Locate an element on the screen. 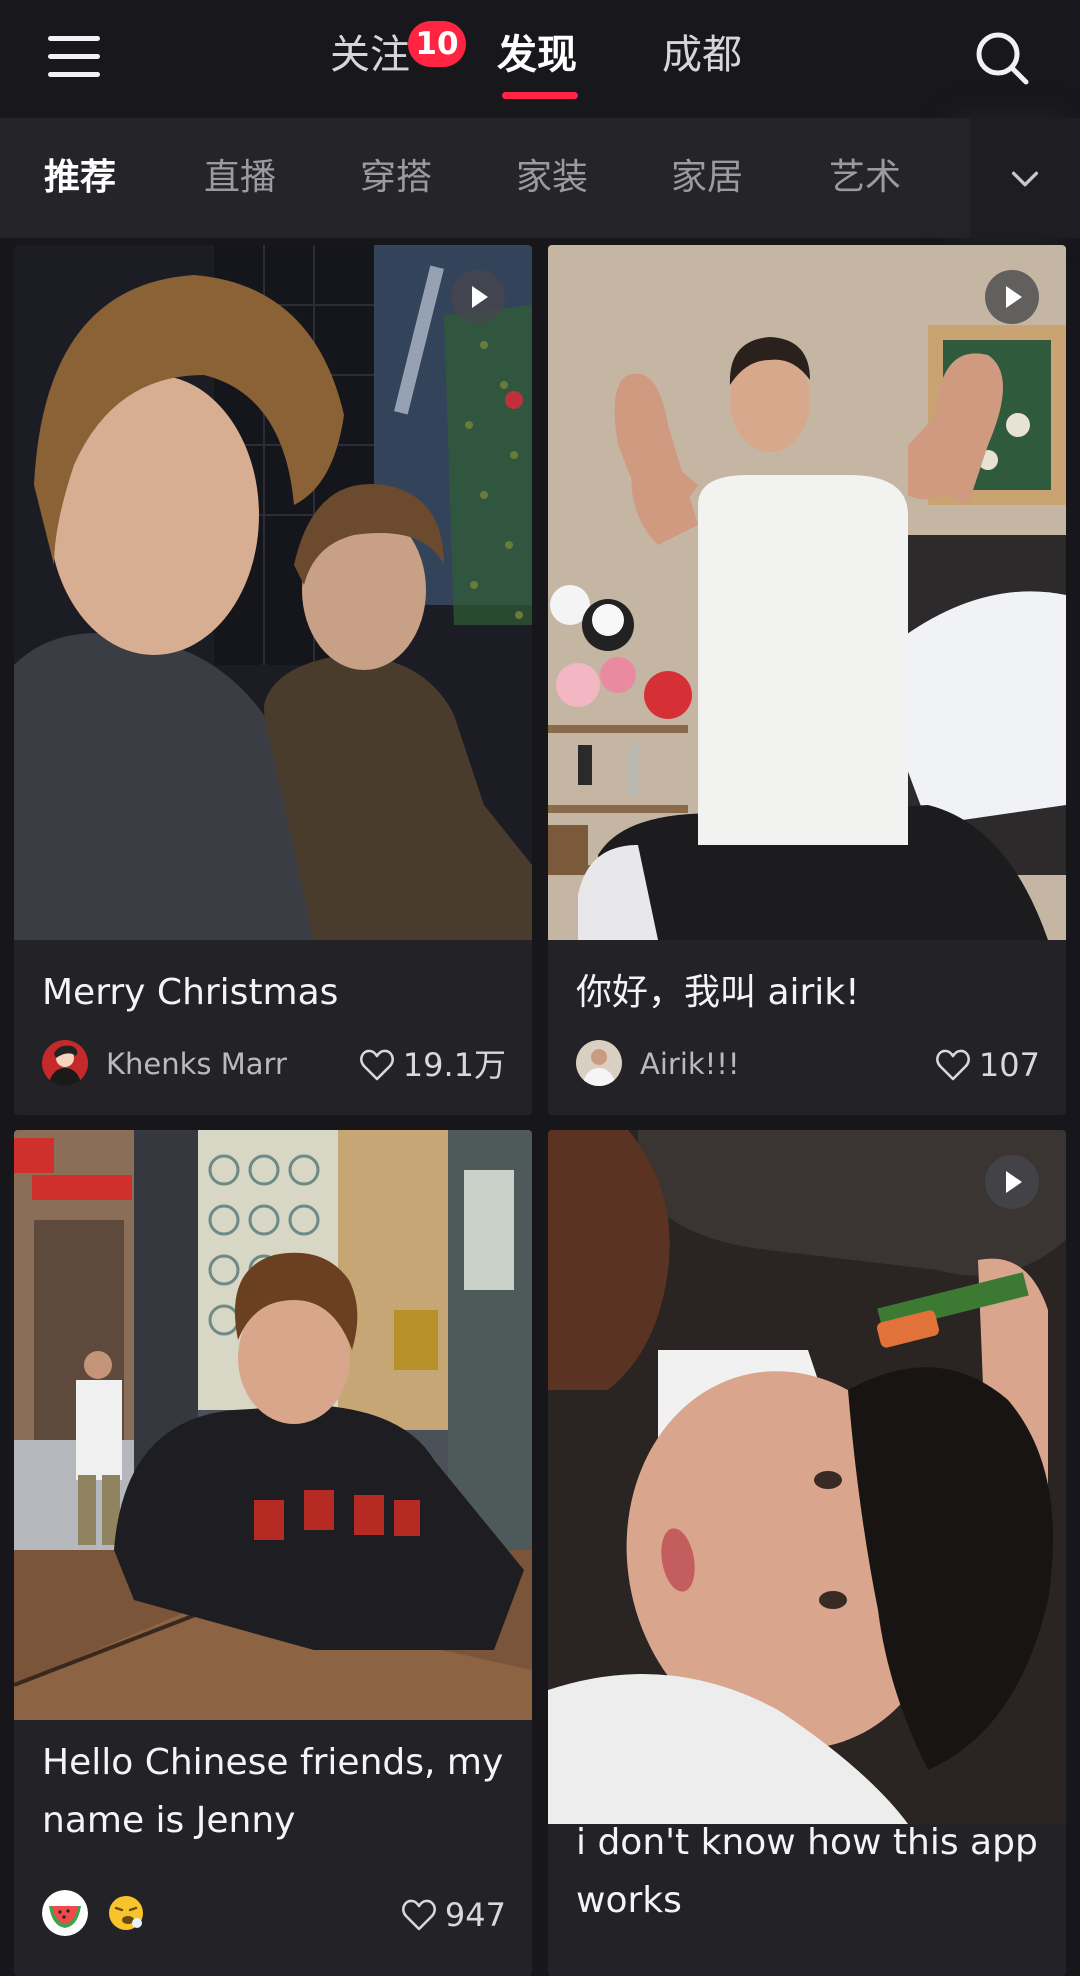 The height and width of the screenshot is (1976, 1080). category-home-living: 家居 is located at coordinates (707, 178).